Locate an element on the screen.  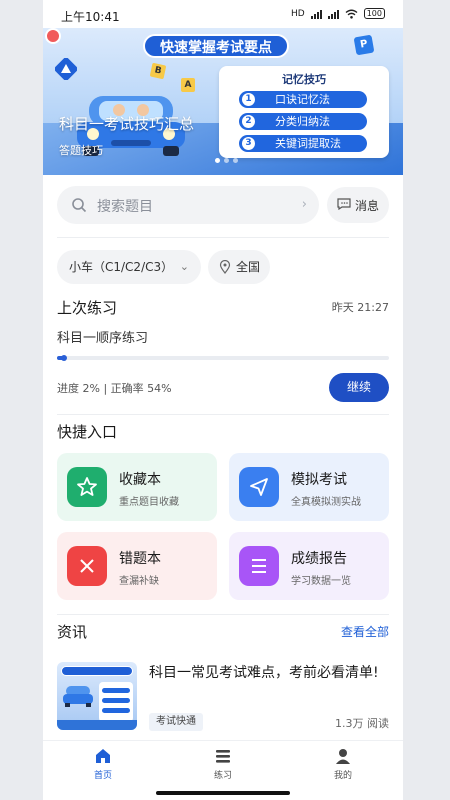
banner-subtitle: 答题技巧 is located at coordinates (81, 150).